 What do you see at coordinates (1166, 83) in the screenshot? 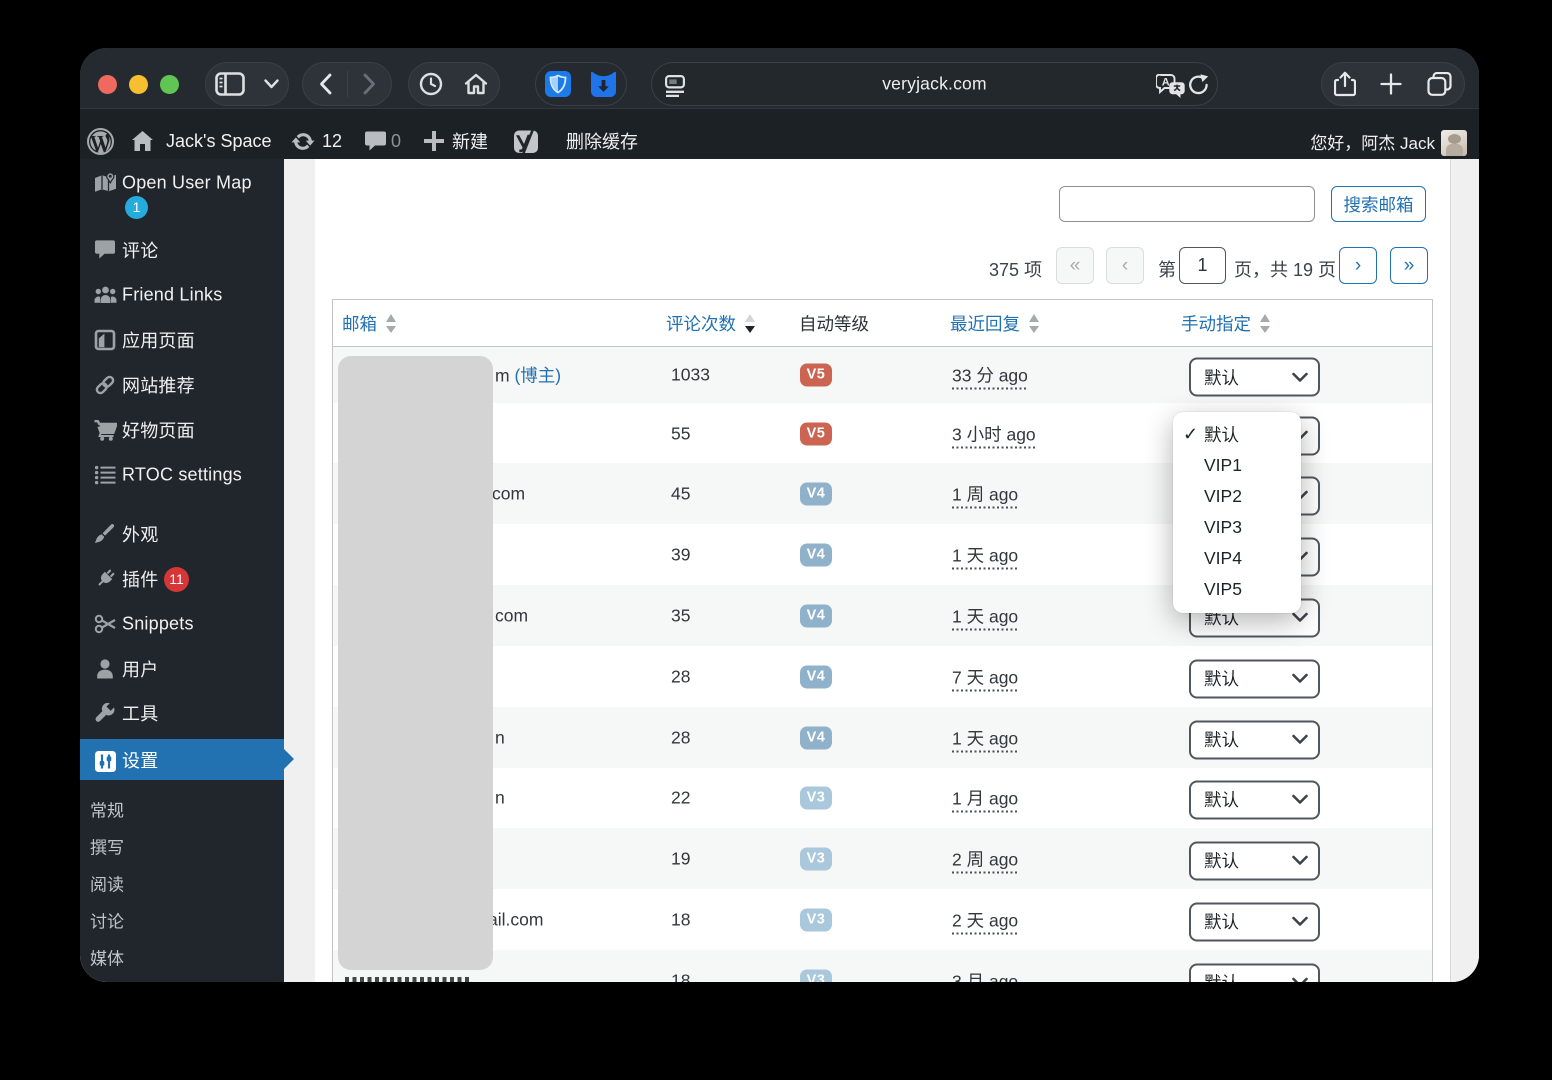
I see `svg-text: A` at bounding box center [1166, 83].